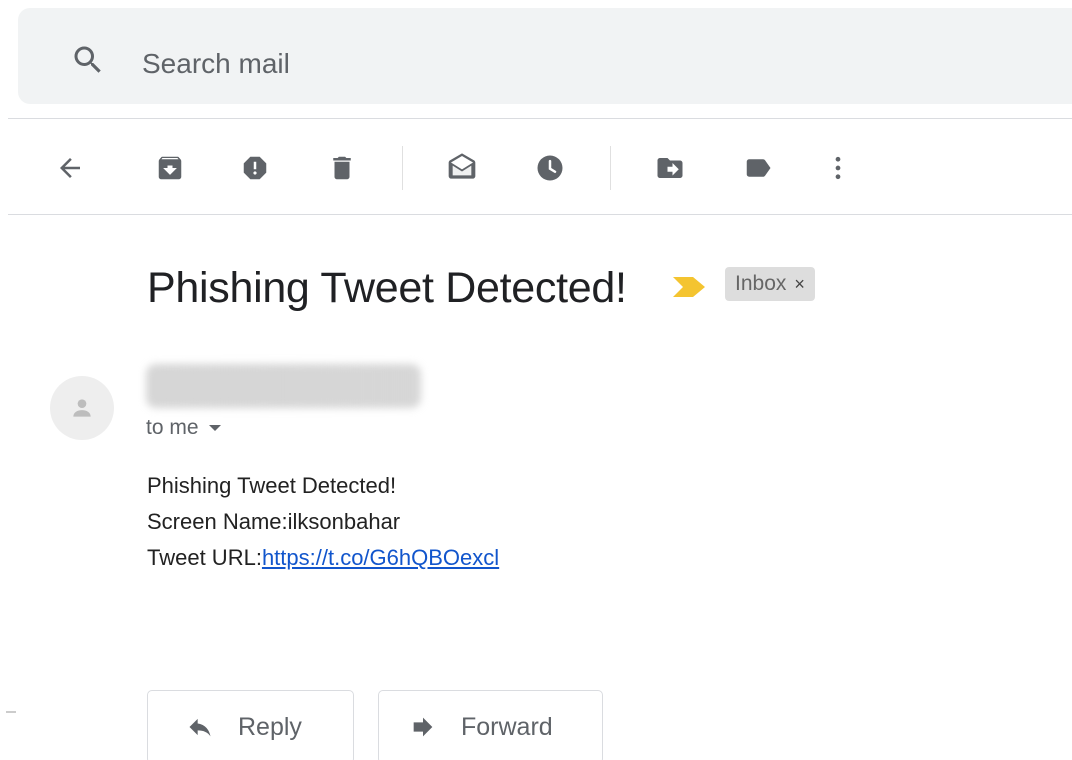 This screenshot has width=1072, height=760. What do you see at coordinates (423, 727) in the screenshot?
I see `forward-icon` at bounding box center [423, 727].